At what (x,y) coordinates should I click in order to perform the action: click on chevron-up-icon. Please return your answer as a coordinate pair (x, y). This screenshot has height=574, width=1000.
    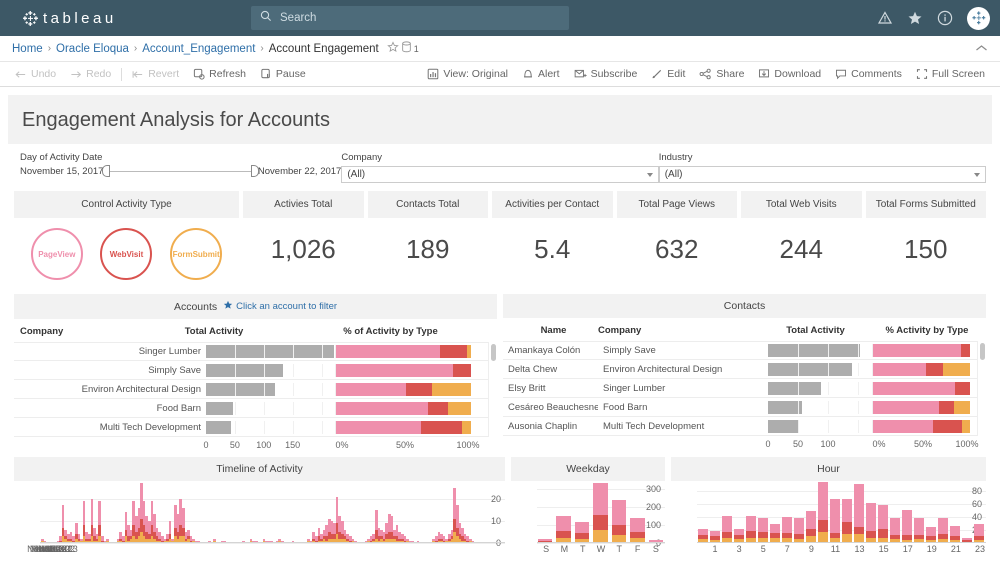
    Looking at the image, I should click on (981, 49).